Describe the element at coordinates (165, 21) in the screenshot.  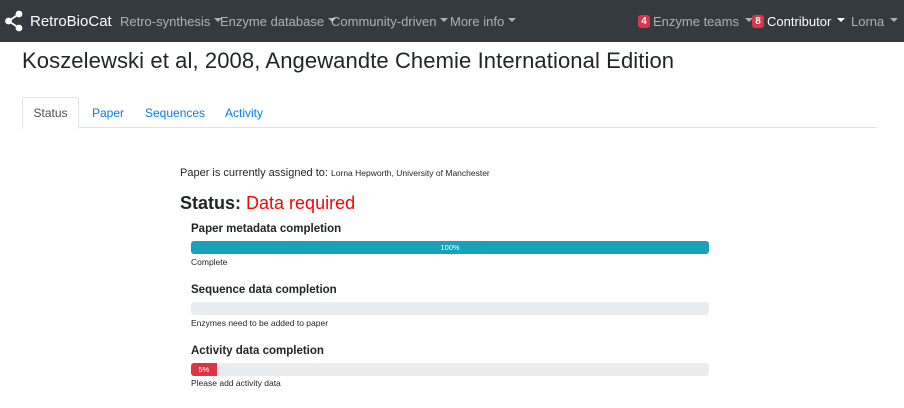
I see `menu-retro-synthesis-label: Retro-synthesis` at that location.